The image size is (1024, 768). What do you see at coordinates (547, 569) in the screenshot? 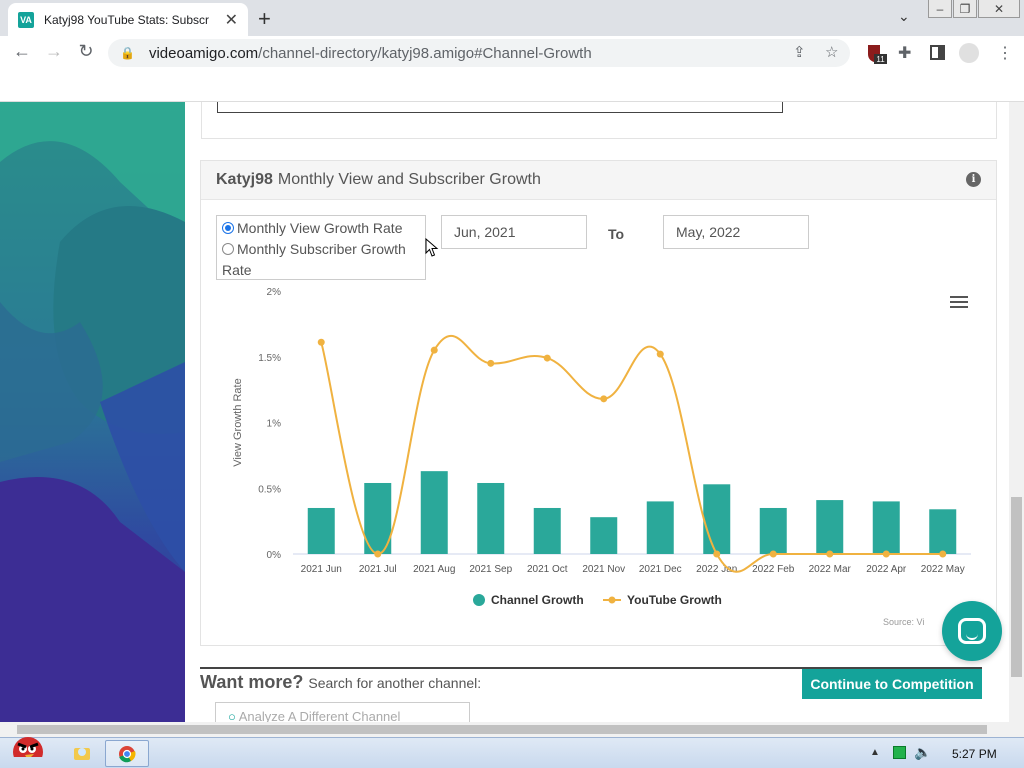
I see `x-tick-label: 2021 Oct` at bounding box center [547, 569].